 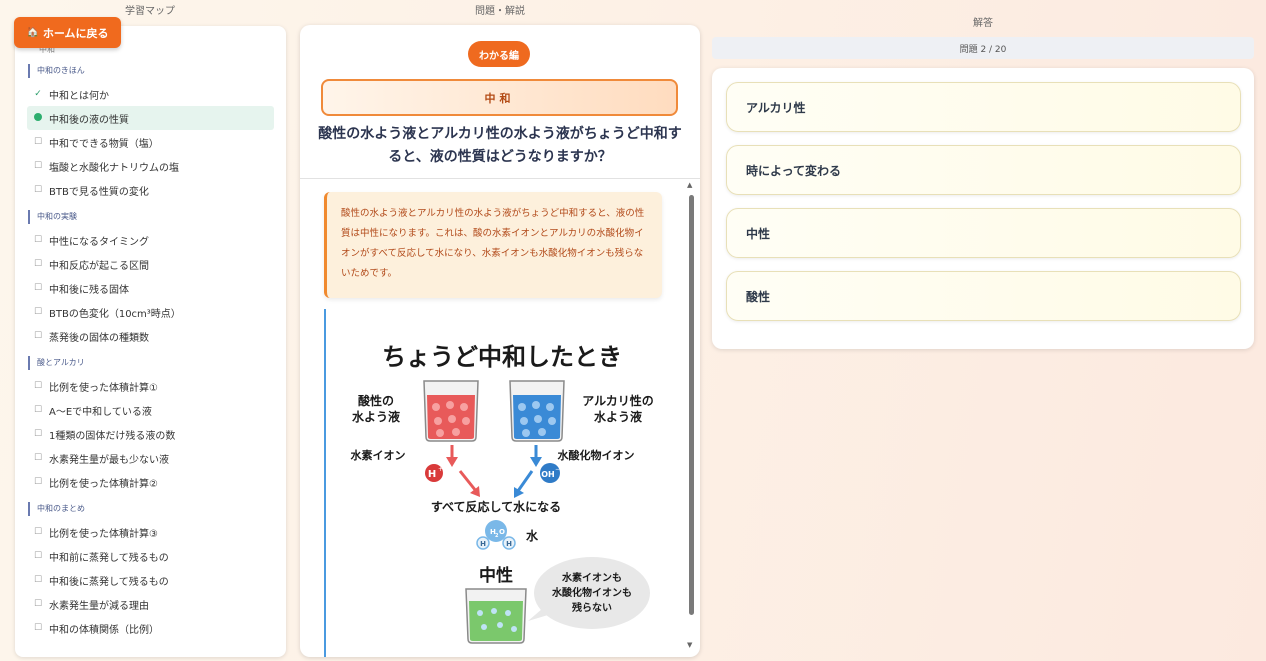 I want to click on h-ion-symbol: H, so click(x=432, y=474).